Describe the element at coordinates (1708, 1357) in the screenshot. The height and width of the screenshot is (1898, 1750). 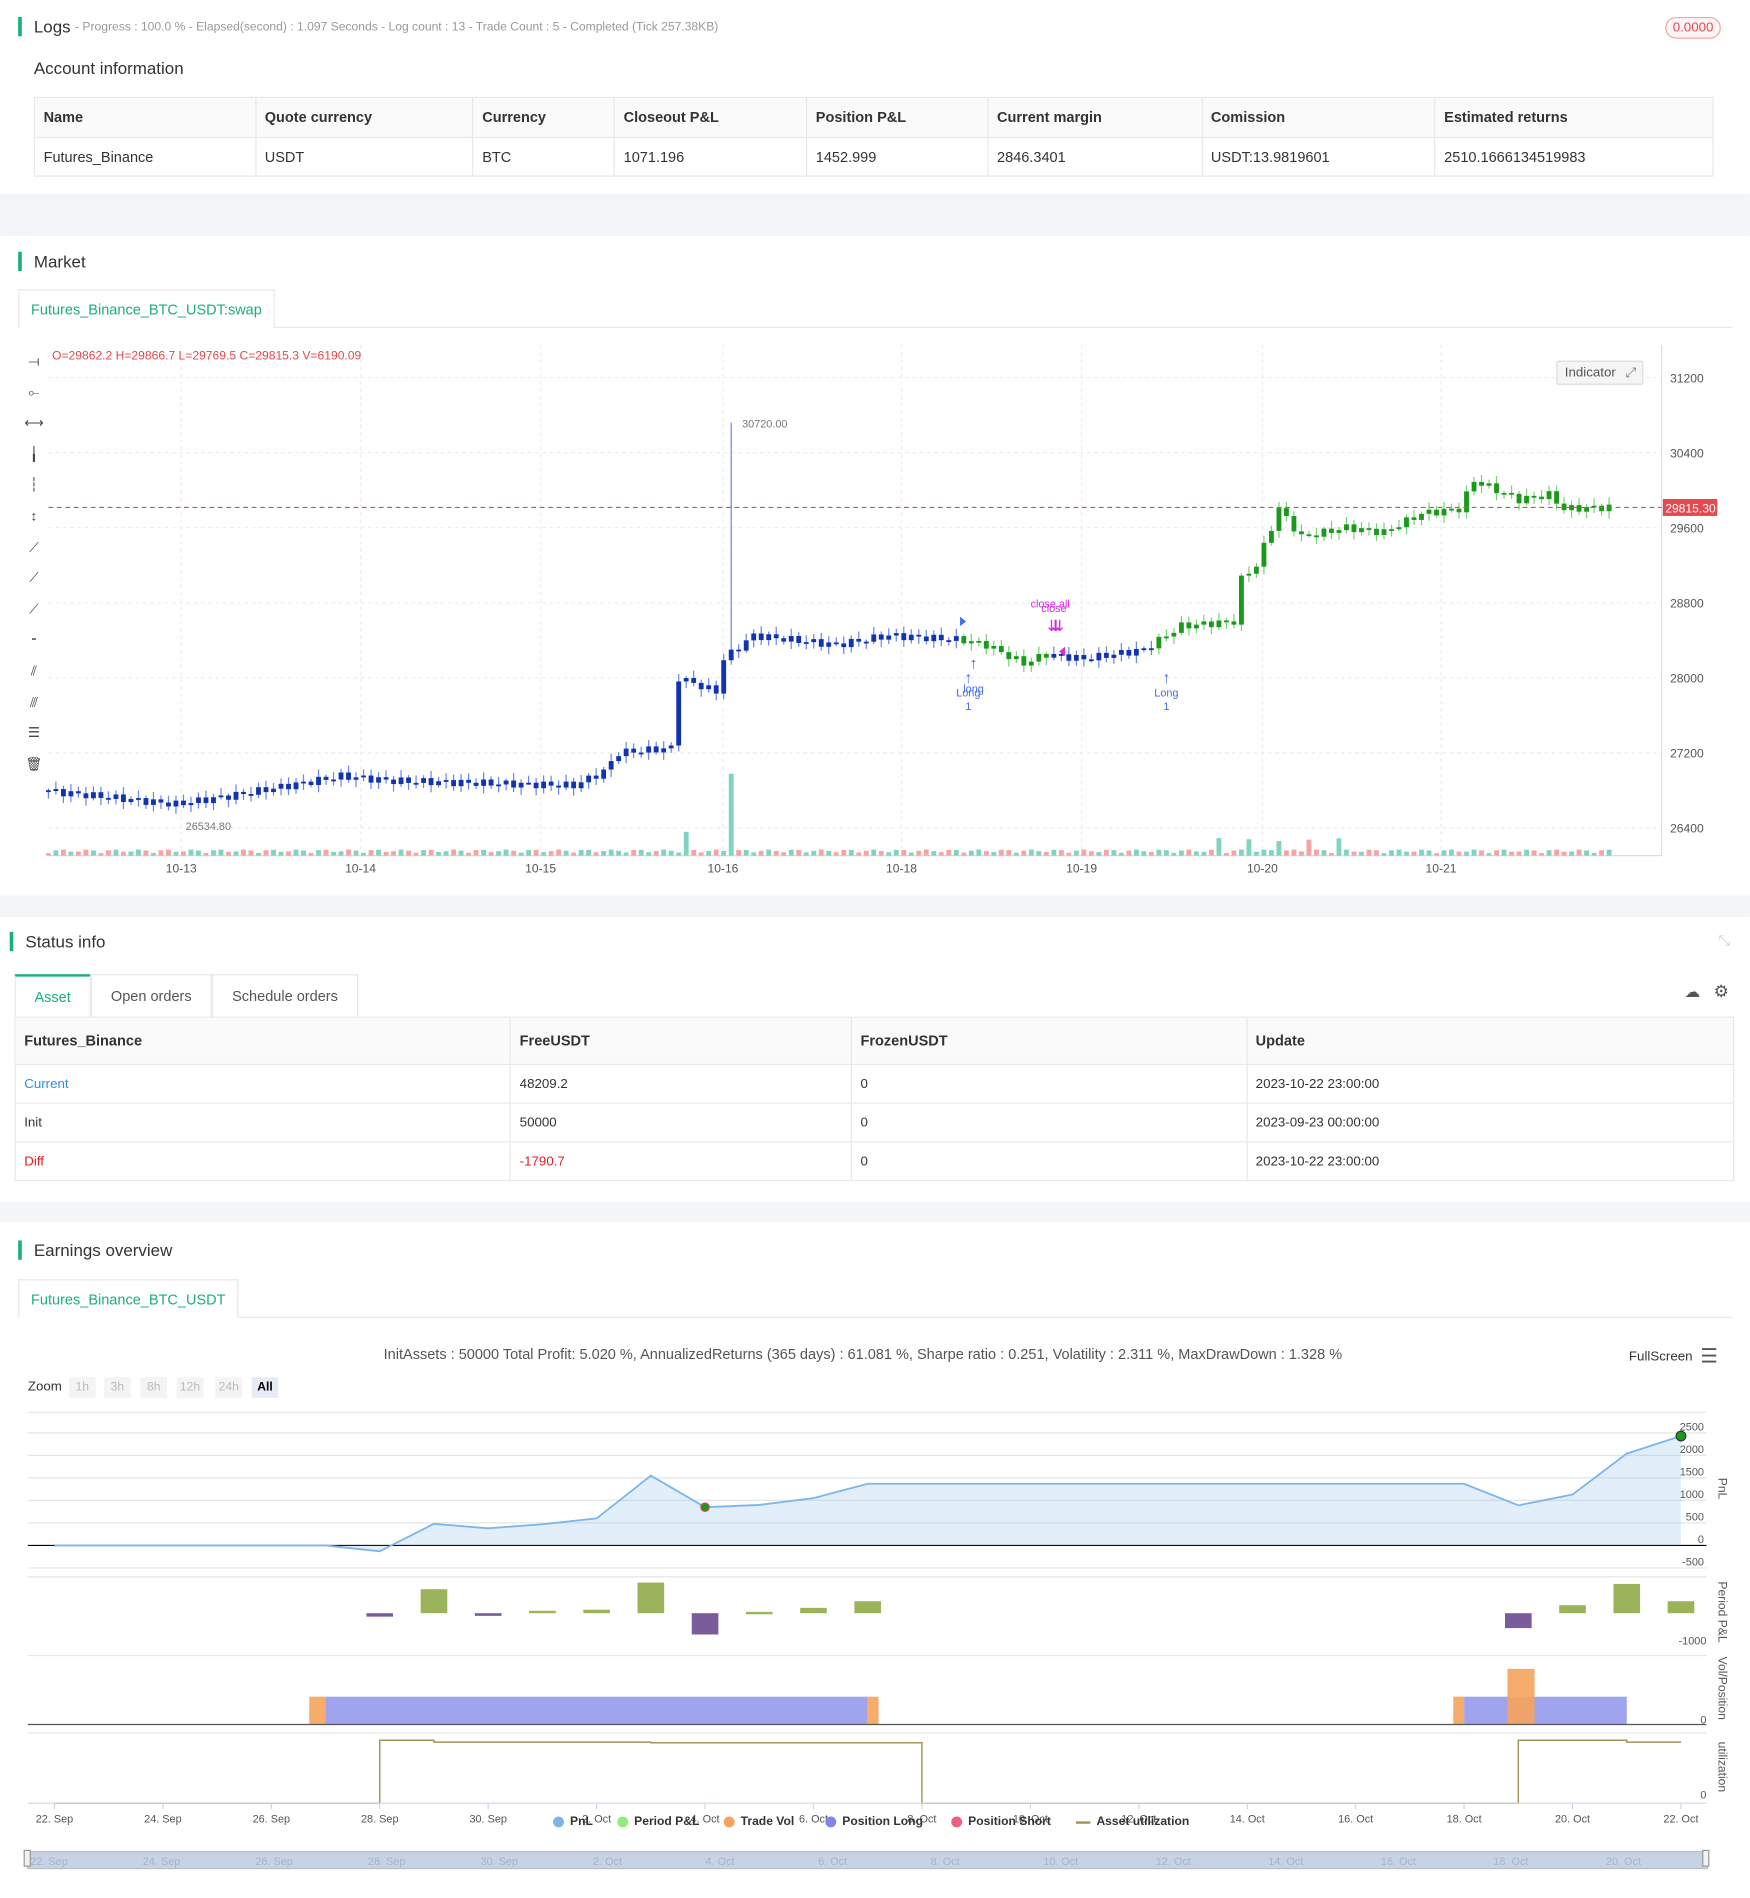
I see `menu-icon: ☰` at that location.